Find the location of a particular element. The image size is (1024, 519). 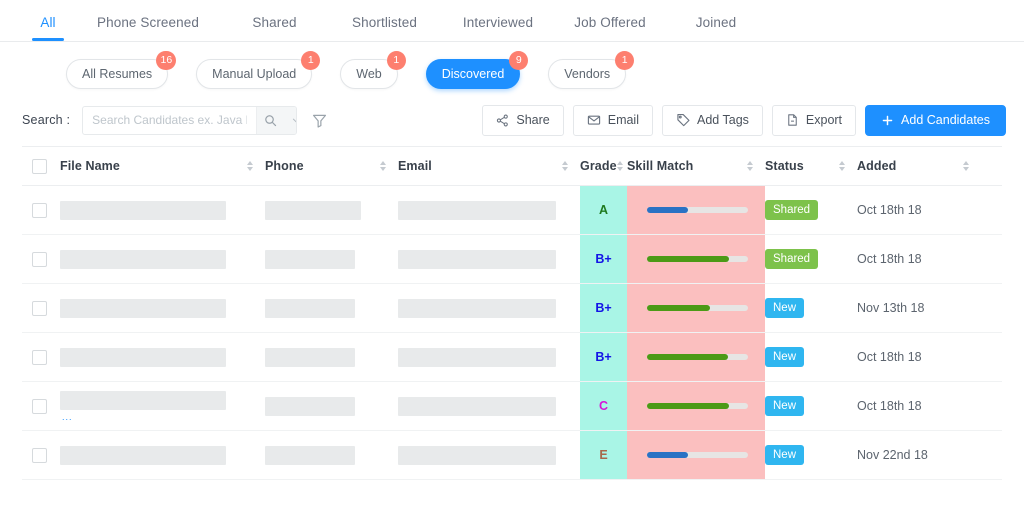

source-chip-discovered: Discovered 9 is located at coordinates (477, 70).